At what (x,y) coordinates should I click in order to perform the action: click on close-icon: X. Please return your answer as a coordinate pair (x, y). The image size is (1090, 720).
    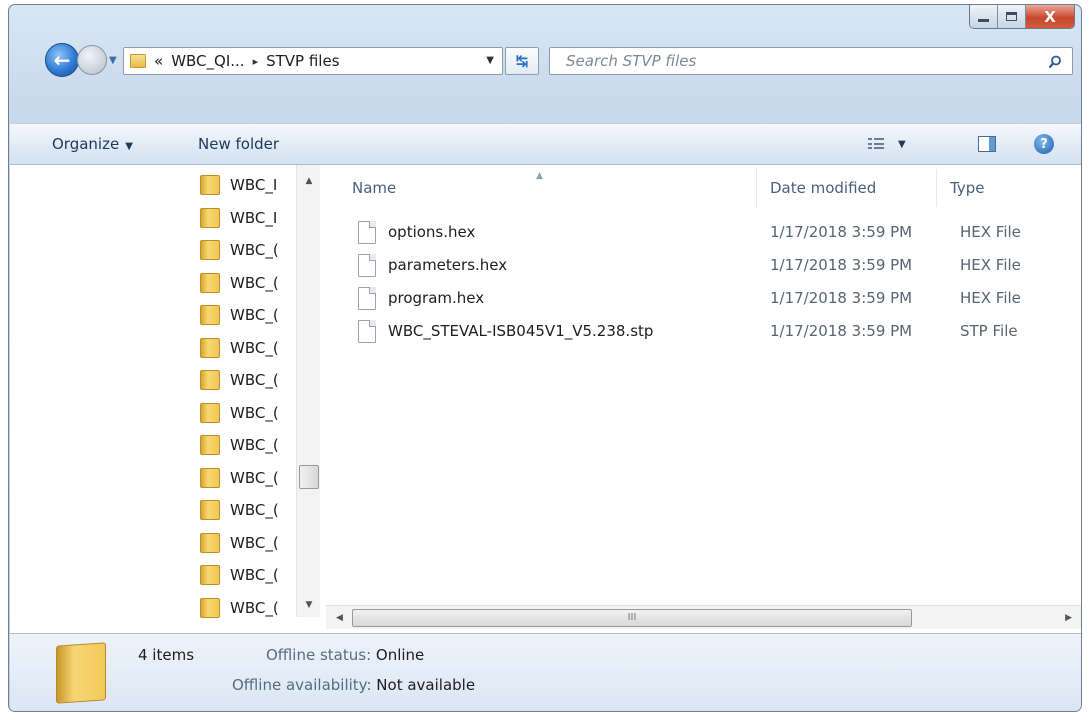
    Looking at the image, I should click on (1050, 16).